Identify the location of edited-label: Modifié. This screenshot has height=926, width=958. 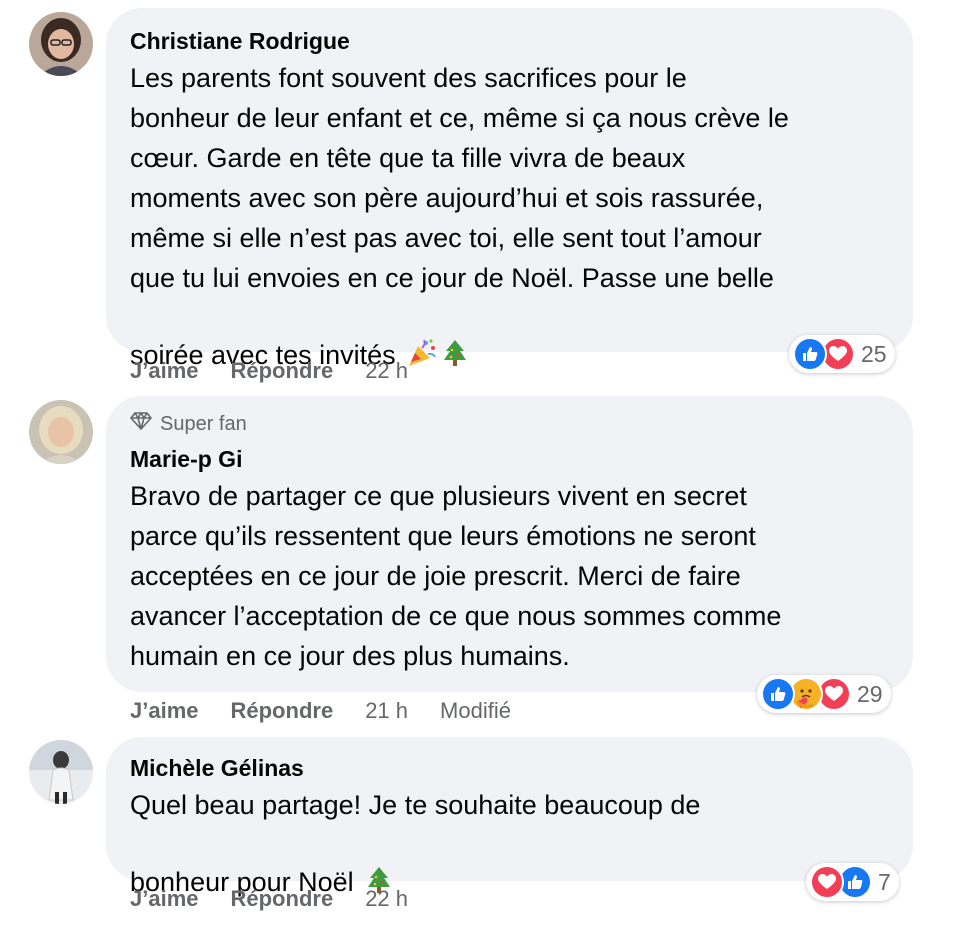
(475, 711).